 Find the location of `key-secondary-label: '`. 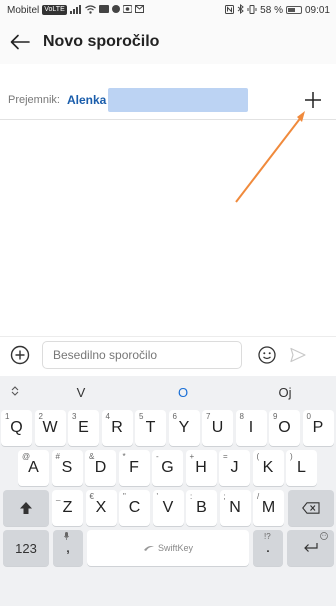

key-secondary-label: ' is located at coordinates (157, 496).